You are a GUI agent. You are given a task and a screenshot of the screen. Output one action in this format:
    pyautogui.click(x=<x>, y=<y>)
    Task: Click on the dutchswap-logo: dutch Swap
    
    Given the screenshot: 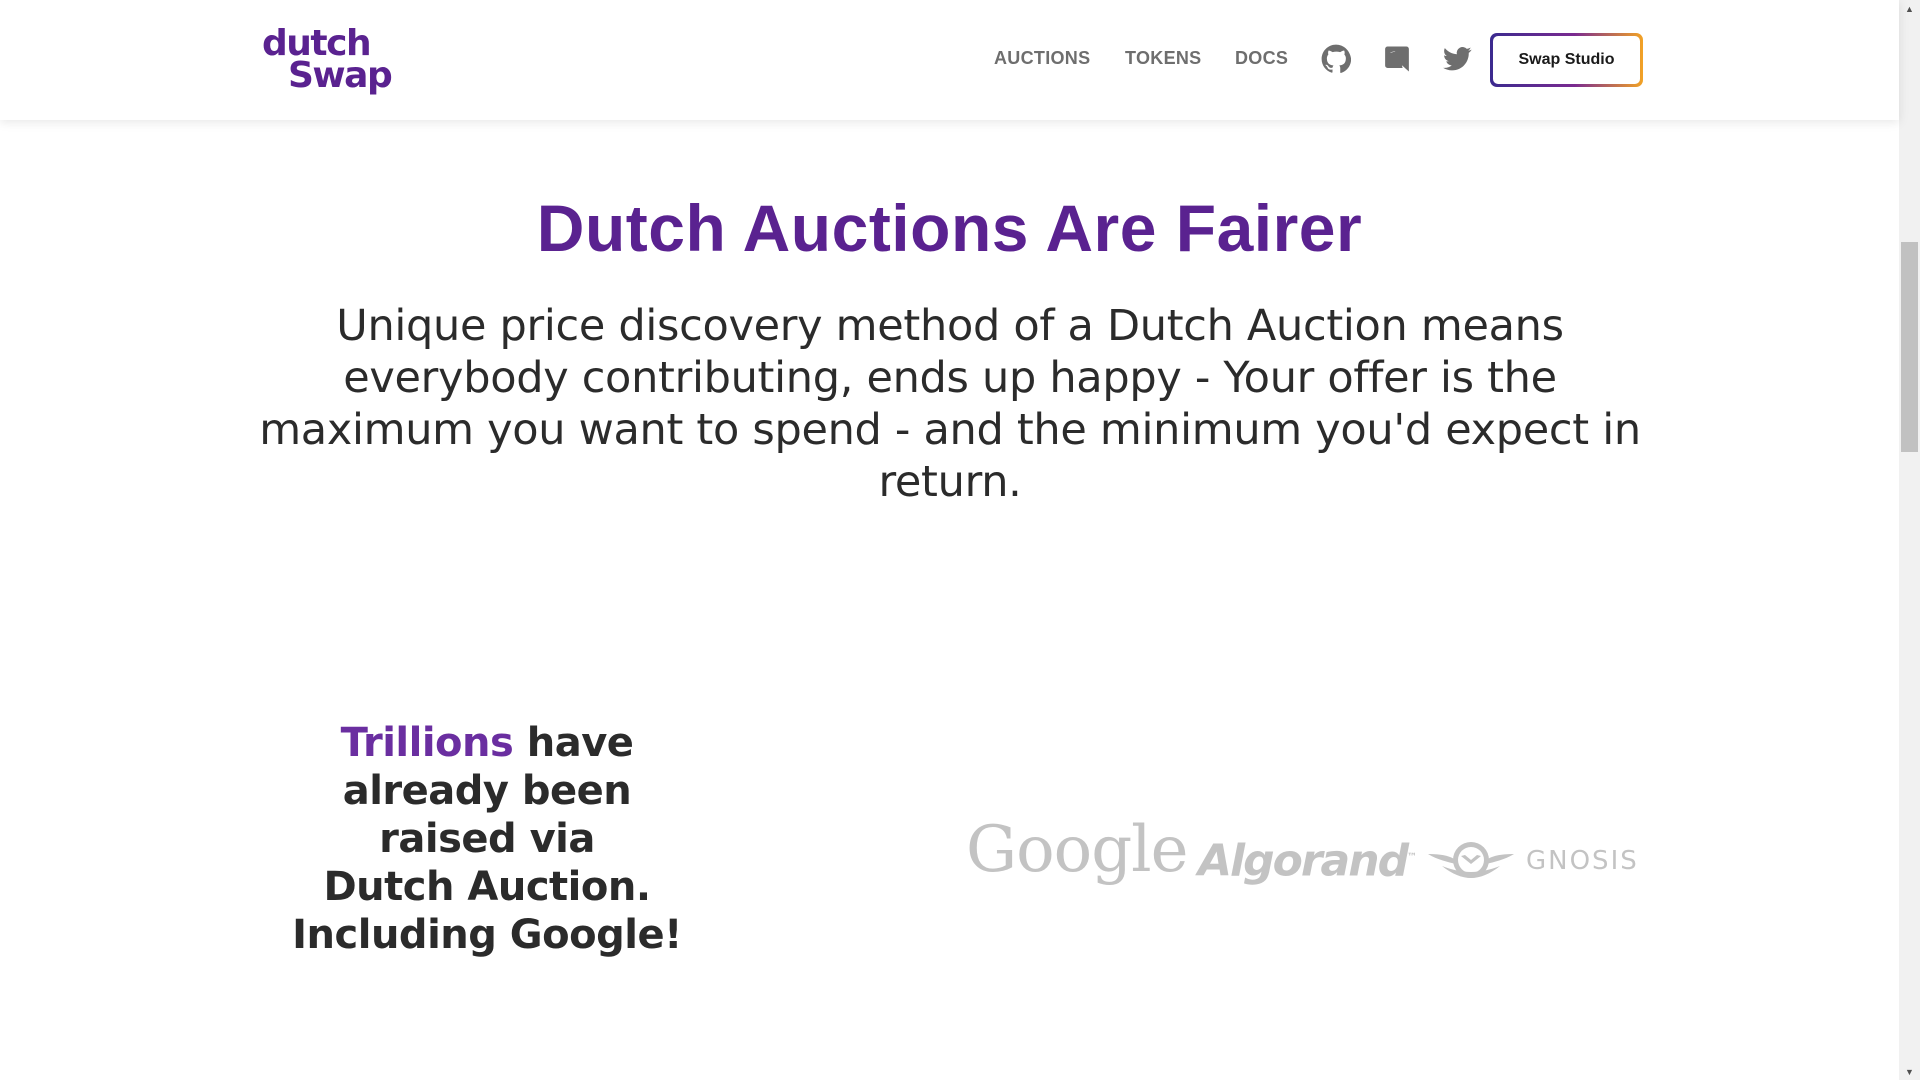 What is the action you would take?
    pyautogui.click(x=327, y=60)
    